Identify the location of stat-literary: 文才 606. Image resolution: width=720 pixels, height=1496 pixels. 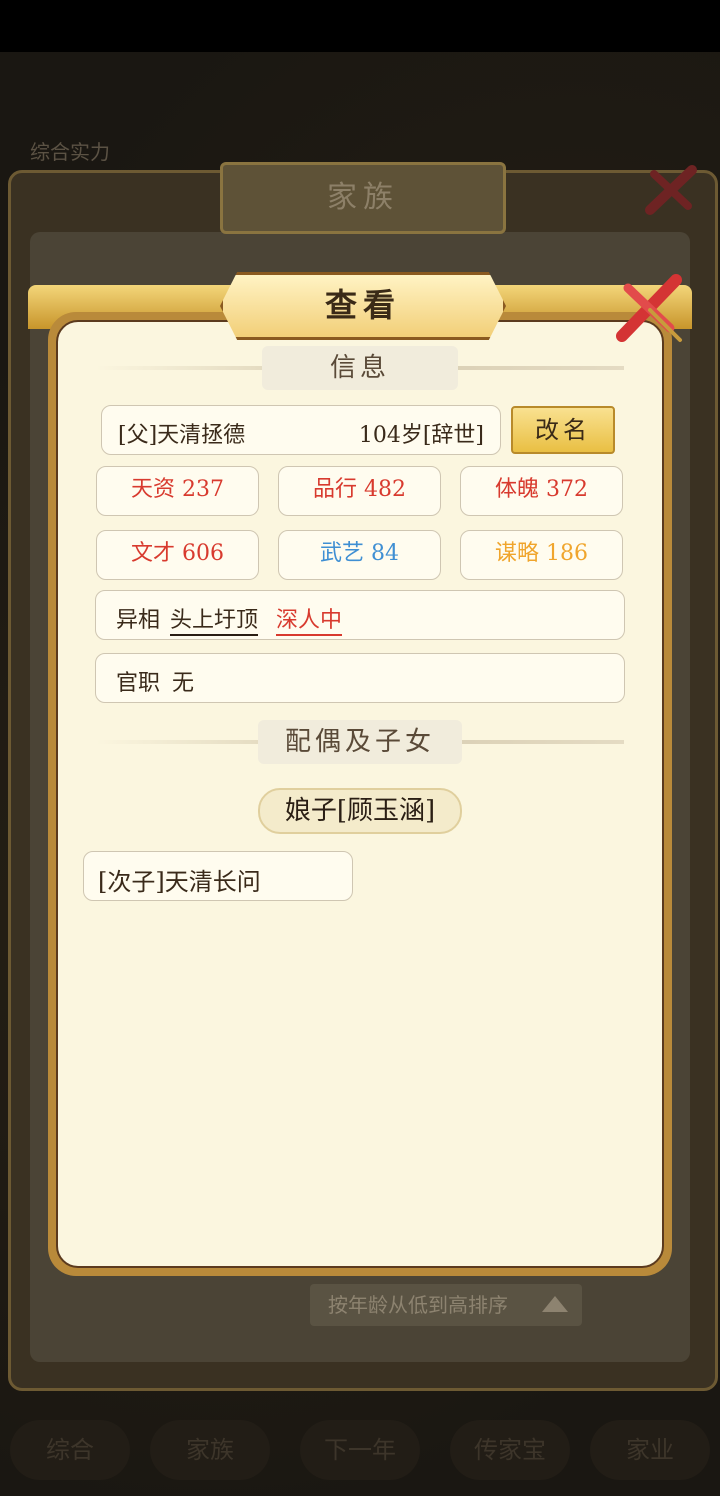
(177, 555).